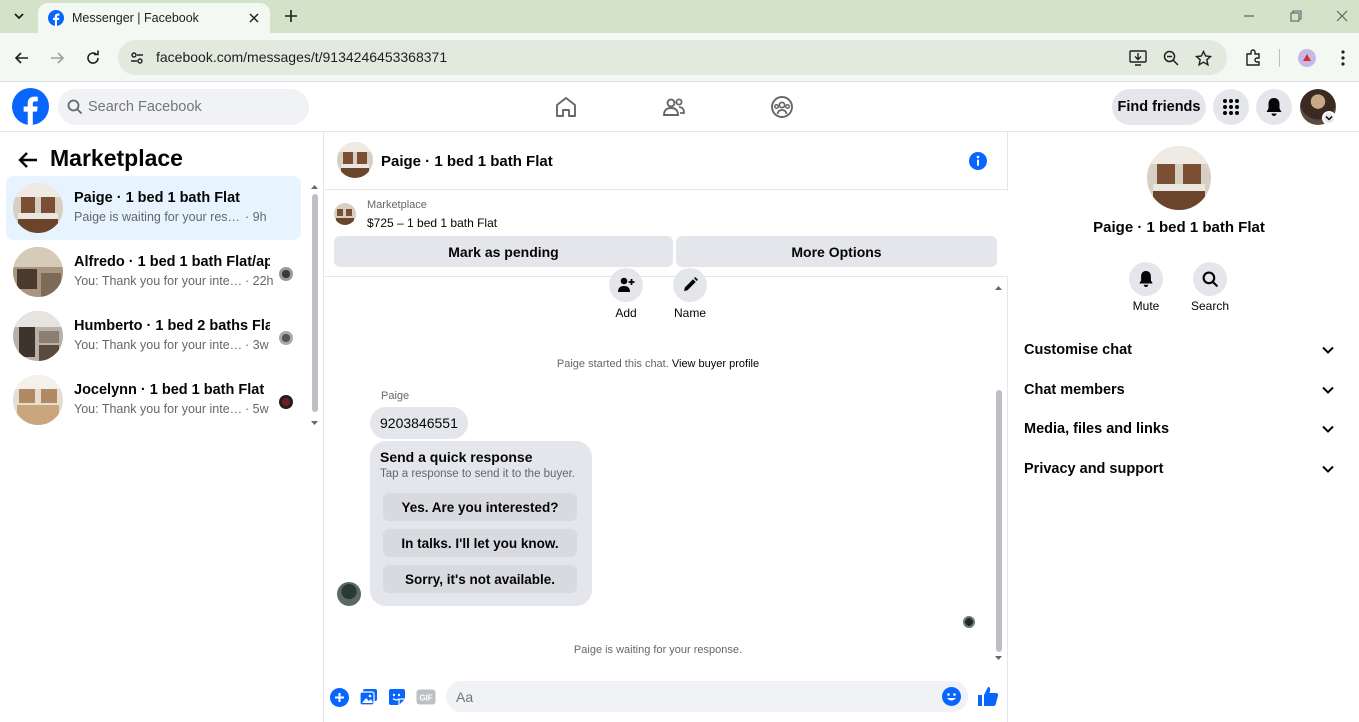 Image resolution: width=1359 pixels, height=722 pixels. Describe the element at coordinates (690, 285) in the screenshot. I see `edit-name-button` at that location.